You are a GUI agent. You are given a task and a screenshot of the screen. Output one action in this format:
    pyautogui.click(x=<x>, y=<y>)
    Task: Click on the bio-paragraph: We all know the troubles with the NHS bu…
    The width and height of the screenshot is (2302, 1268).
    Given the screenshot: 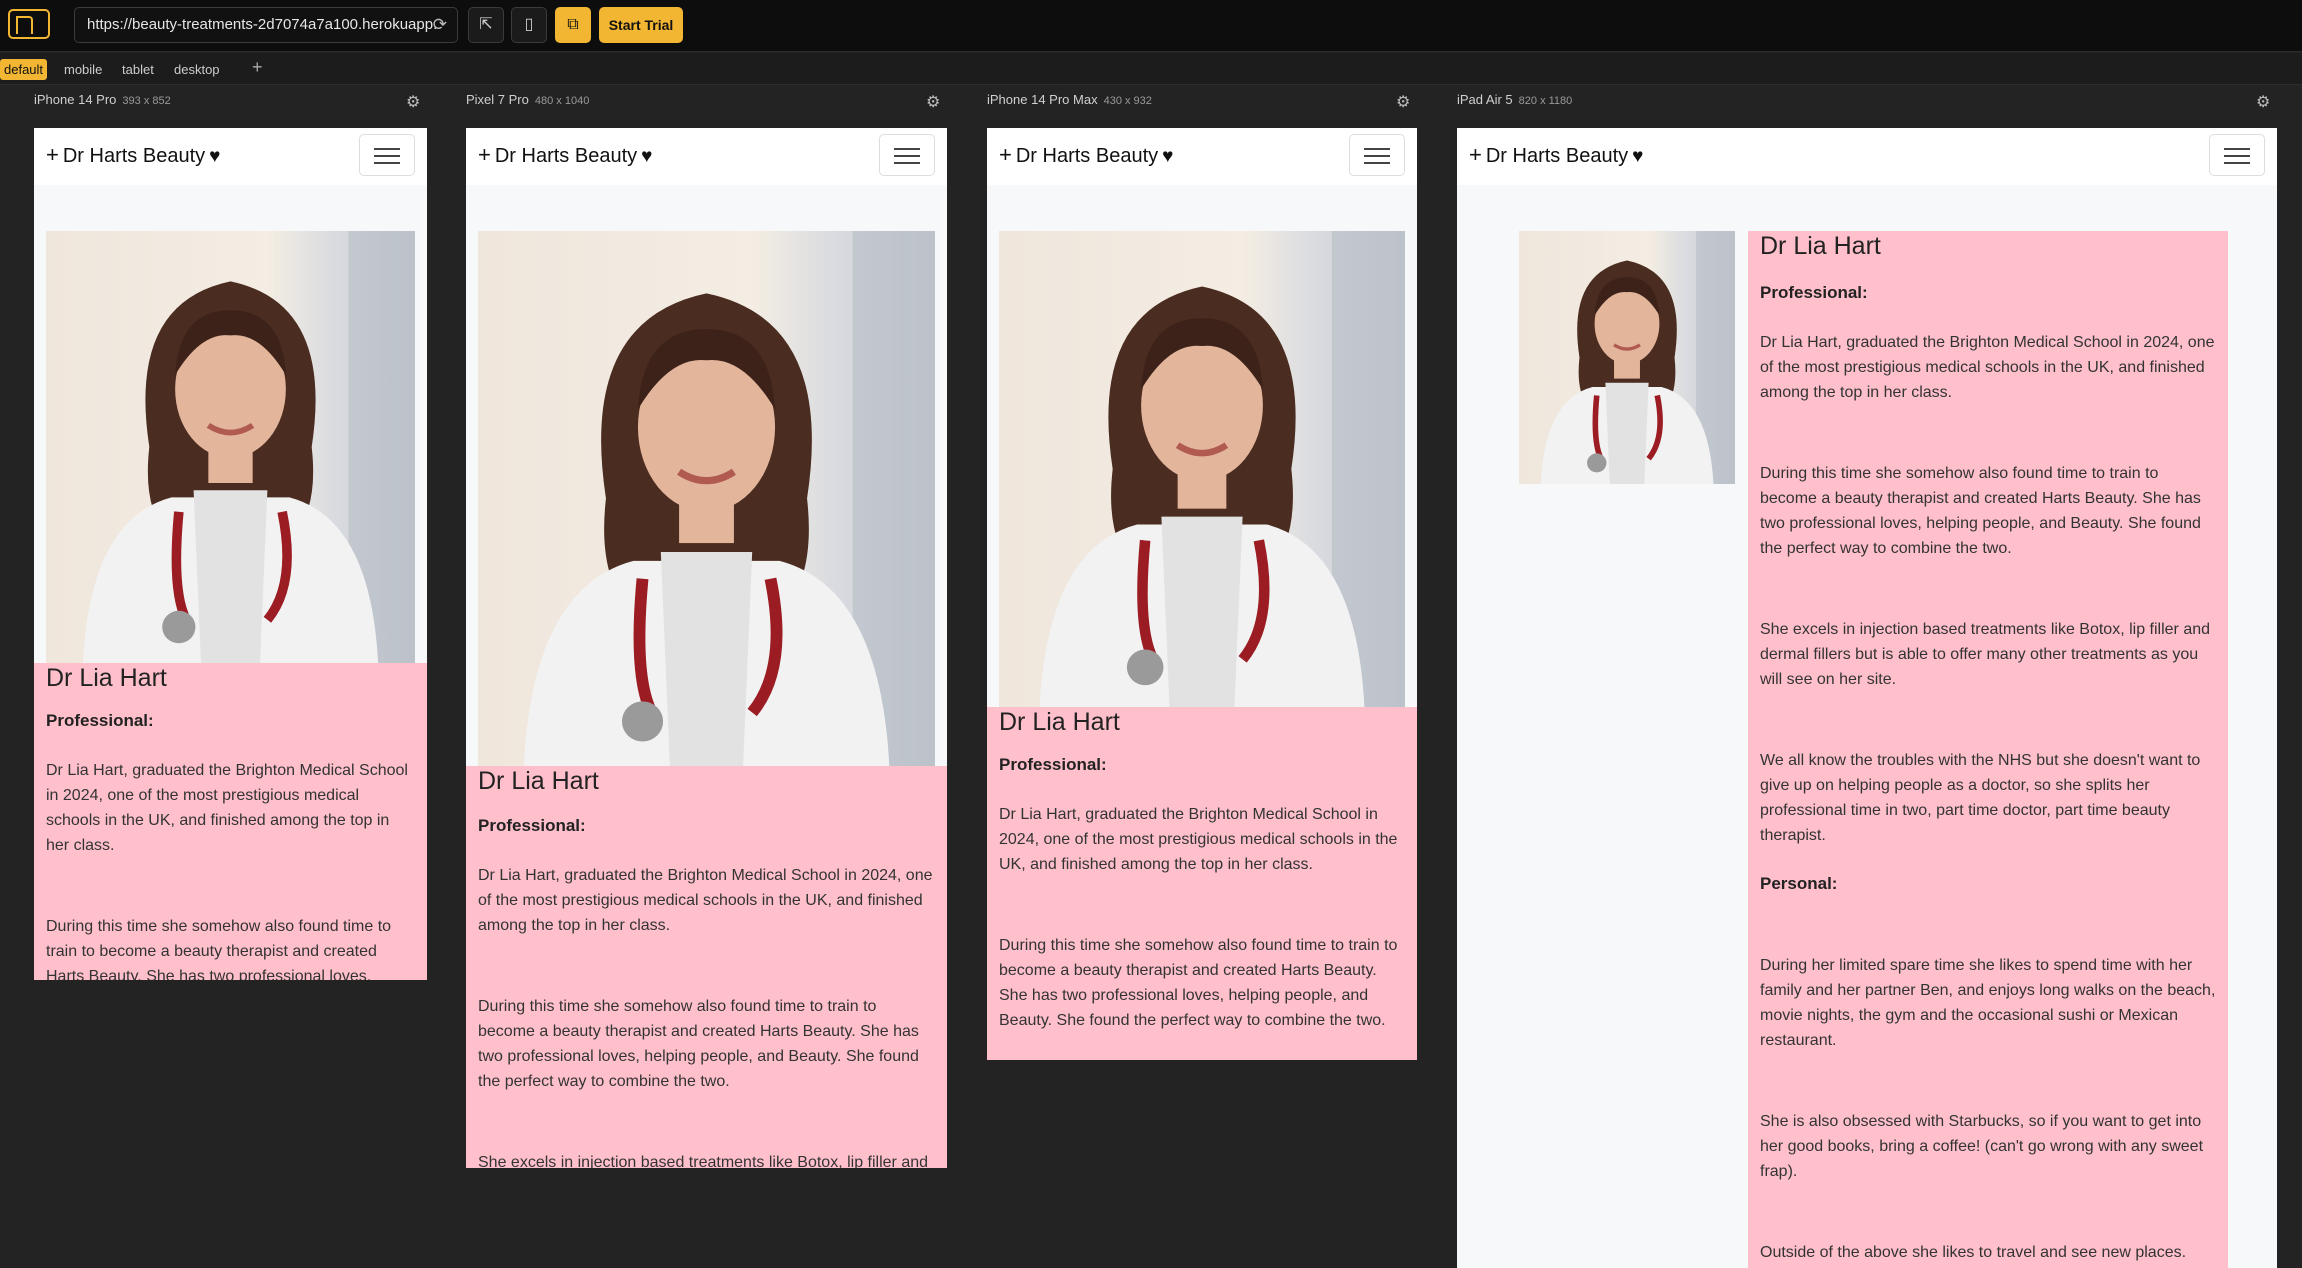 What is the action you would take?
    pyautogui.click(x=1980, y=798)
    